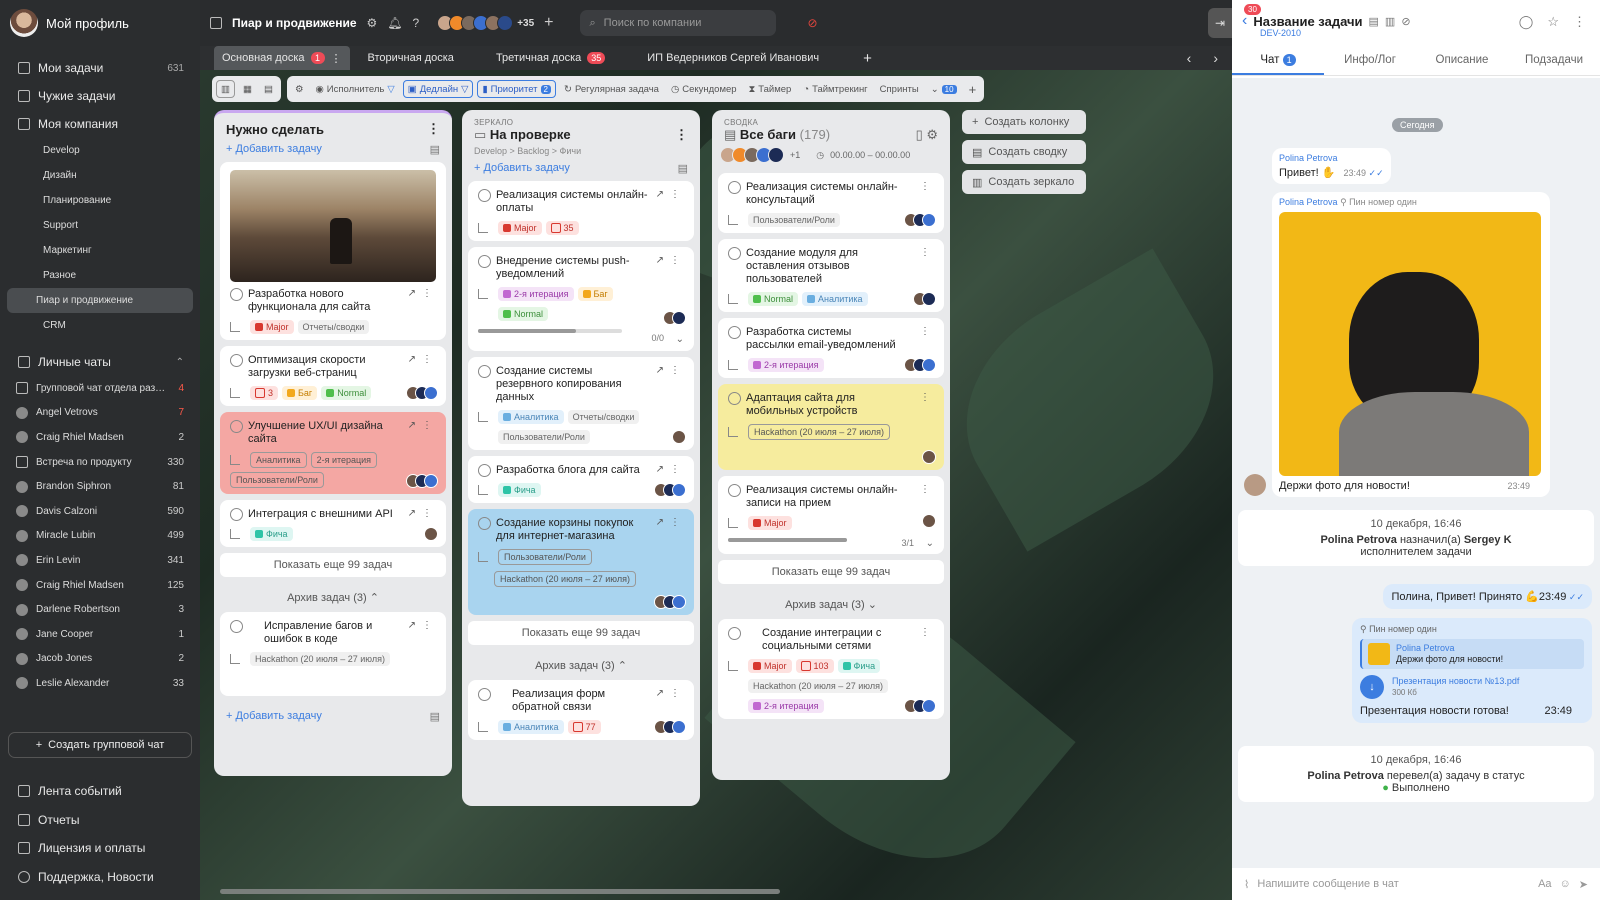 The width and height of the screenshot is (1600, 900). What do you see at coordinates (1189, 58) in the screenshot?
I see `chevron-left-icon: ‹` at bounding box center [1189, 58].